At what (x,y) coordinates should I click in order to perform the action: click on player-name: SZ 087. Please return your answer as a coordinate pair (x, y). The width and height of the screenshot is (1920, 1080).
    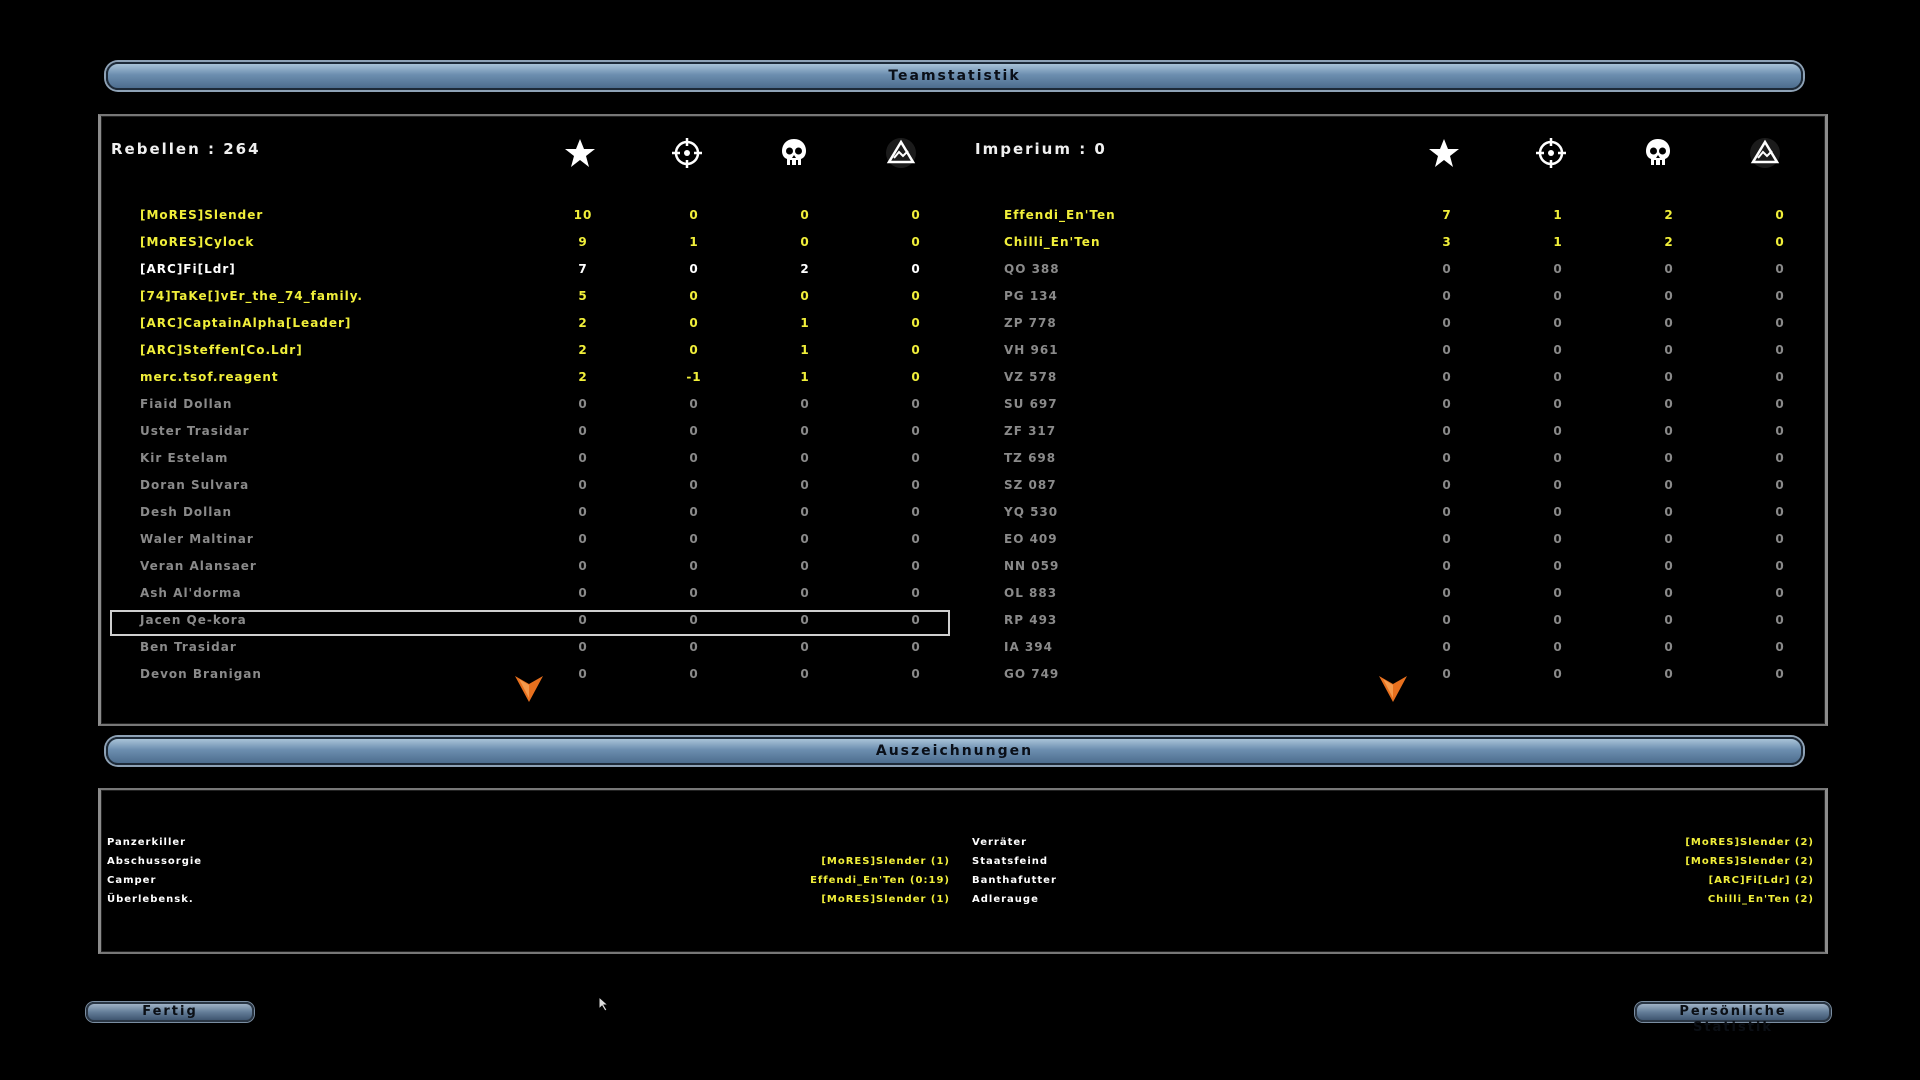
    Looking at the image, I should click on (1030, 485).